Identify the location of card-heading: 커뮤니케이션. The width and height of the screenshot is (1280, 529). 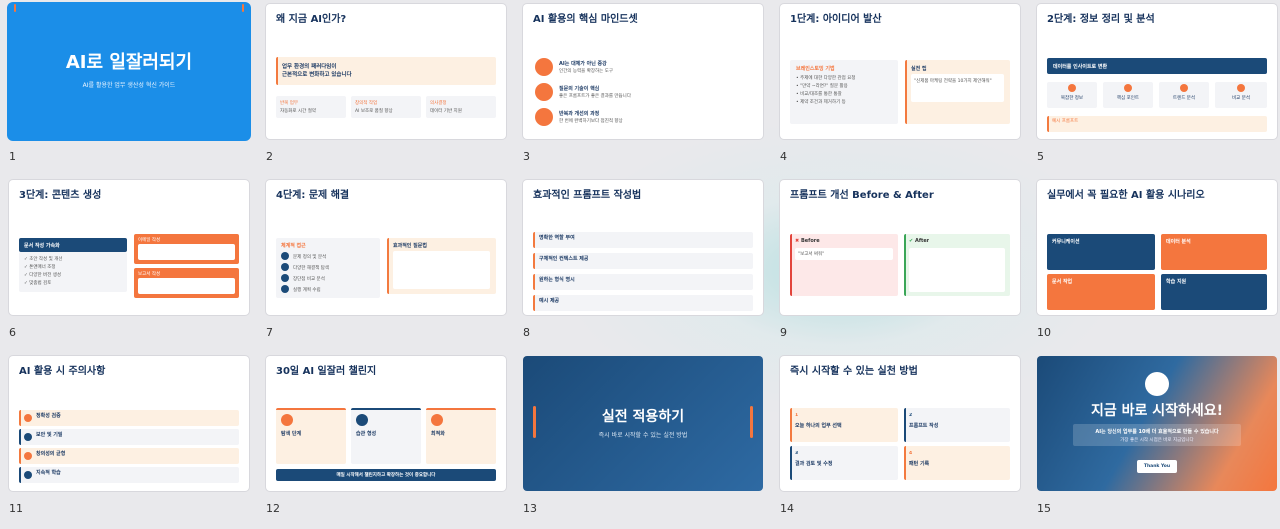
(1066, 242).